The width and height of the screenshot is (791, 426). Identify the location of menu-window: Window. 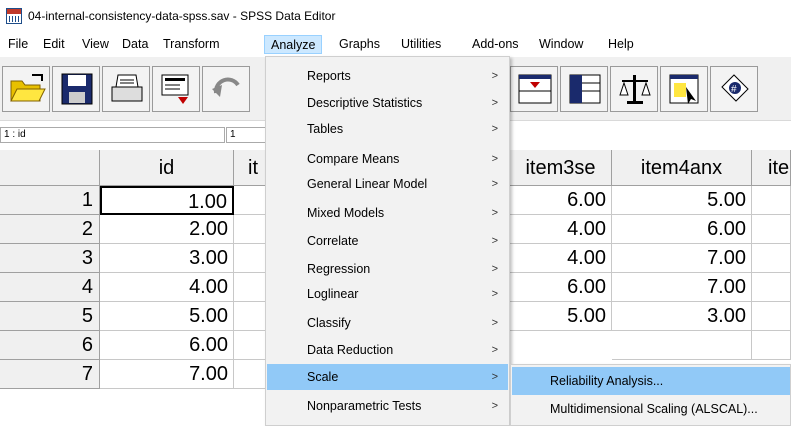
(561, 44).